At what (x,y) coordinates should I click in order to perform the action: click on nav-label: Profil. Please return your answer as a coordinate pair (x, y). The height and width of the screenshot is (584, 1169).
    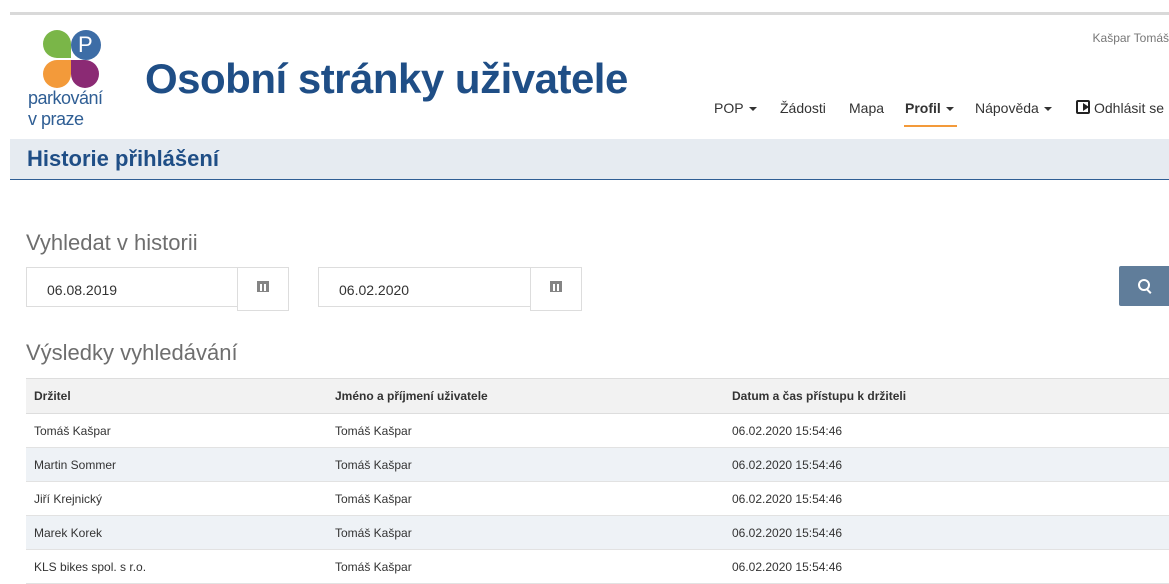
    Looking at the image, I should click on (923, 108).